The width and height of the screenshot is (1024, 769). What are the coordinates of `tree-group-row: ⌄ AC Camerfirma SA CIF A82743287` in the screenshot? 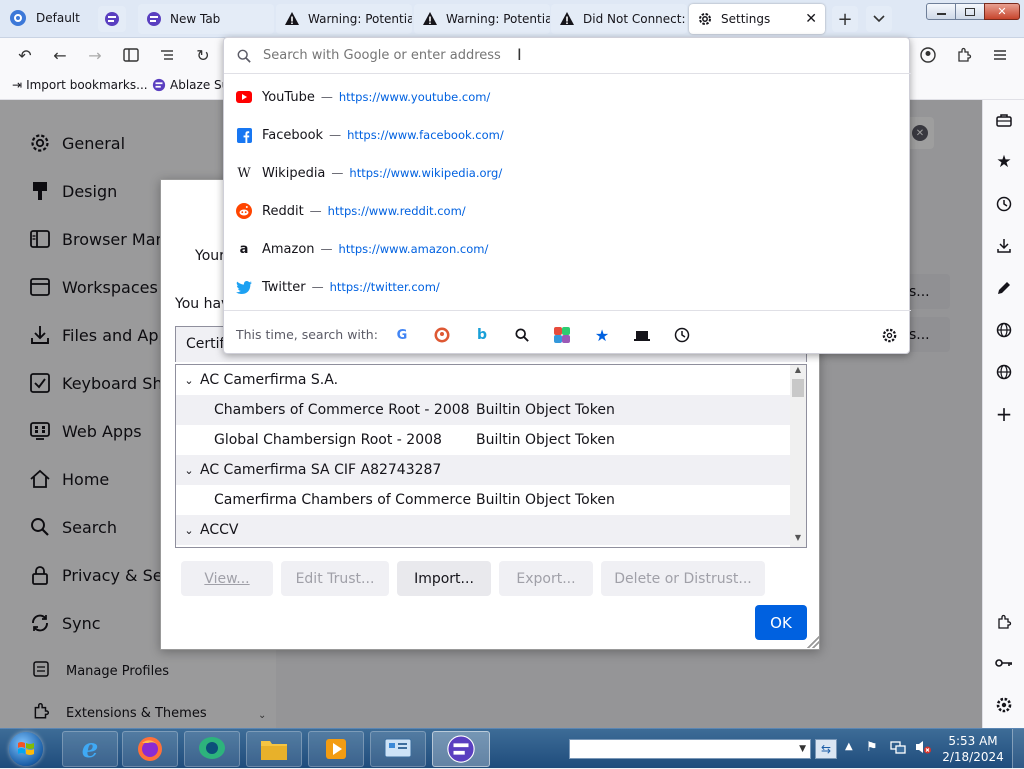 It's located at (483, 470).